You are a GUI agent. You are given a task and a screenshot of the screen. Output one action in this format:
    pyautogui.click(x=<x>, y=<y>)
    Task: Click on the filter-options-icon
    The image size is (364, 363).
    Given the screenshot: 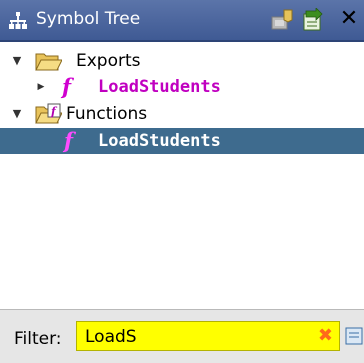 What is the action you would take?
    pyautogui.click(x=354, y=336)
    